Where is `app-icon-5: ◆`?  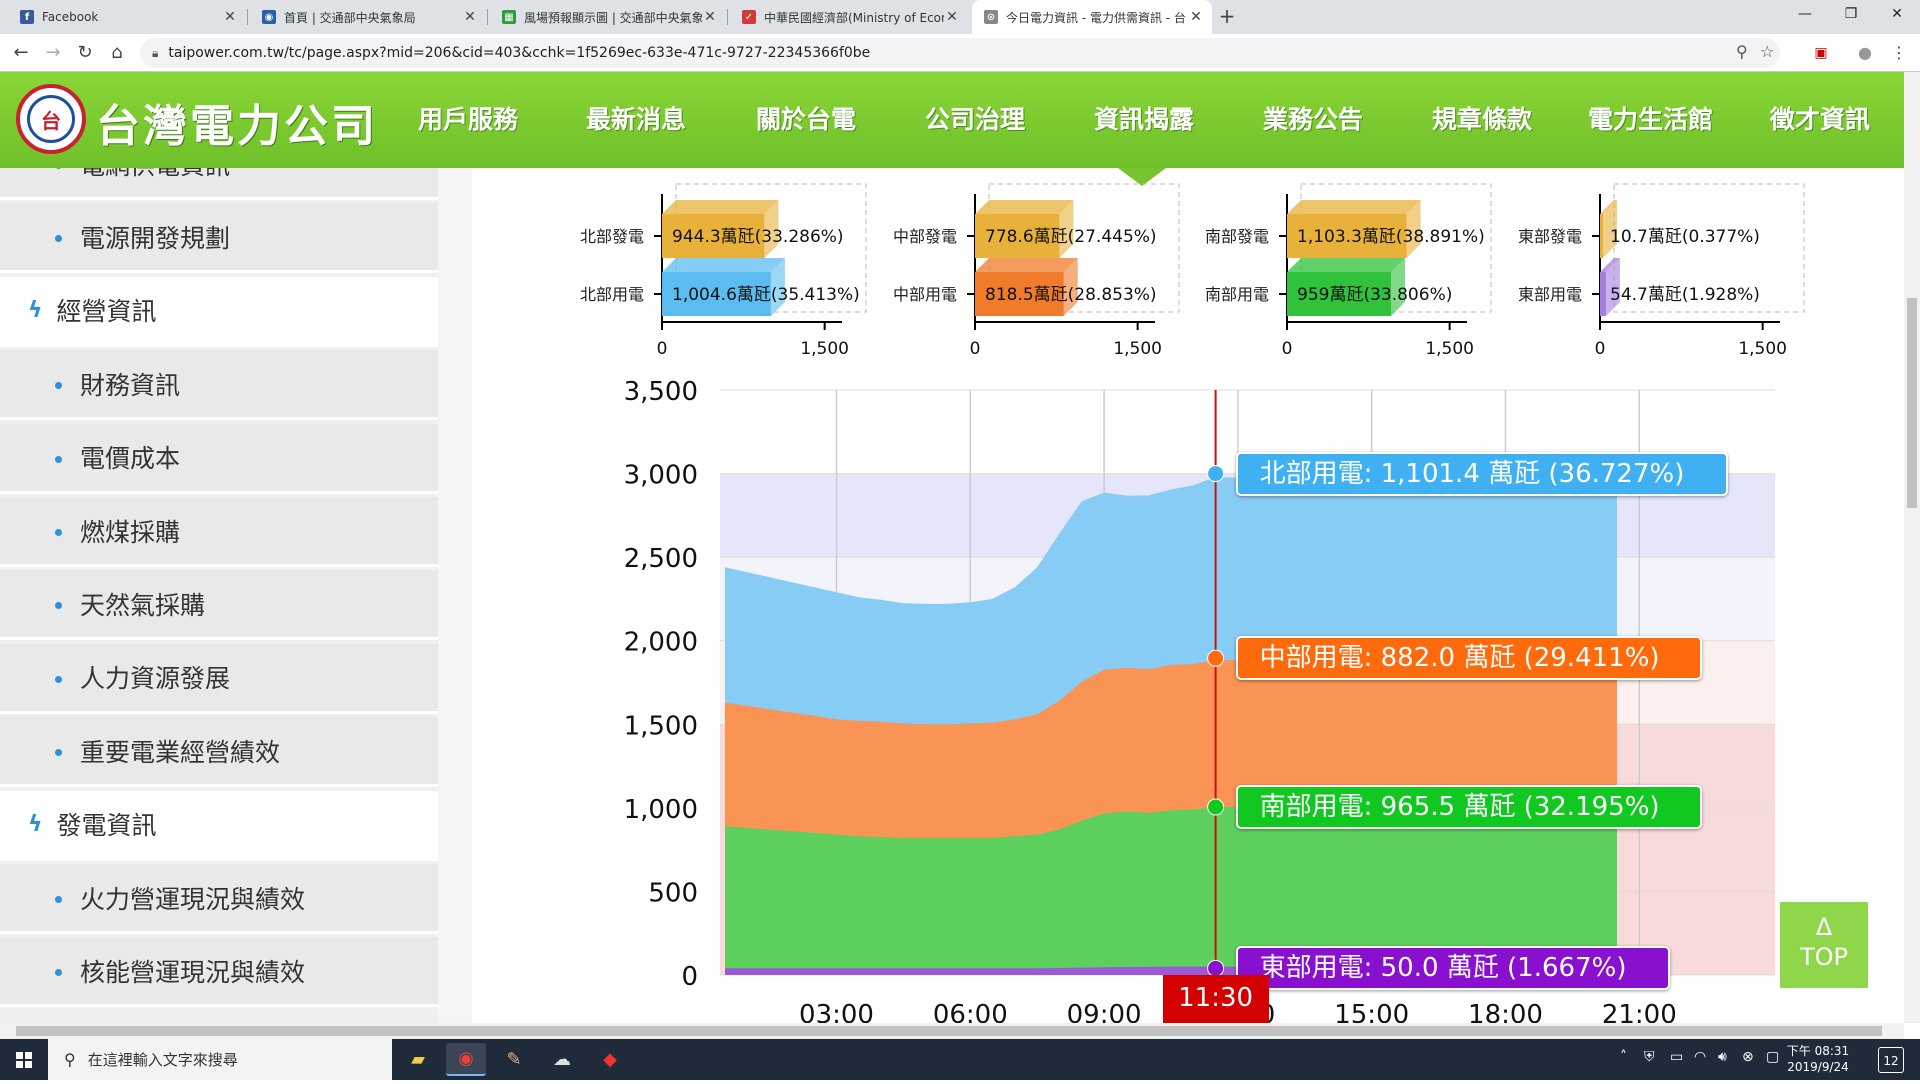
app-icon-5: ◆ is located at coordinates (610, 1059).